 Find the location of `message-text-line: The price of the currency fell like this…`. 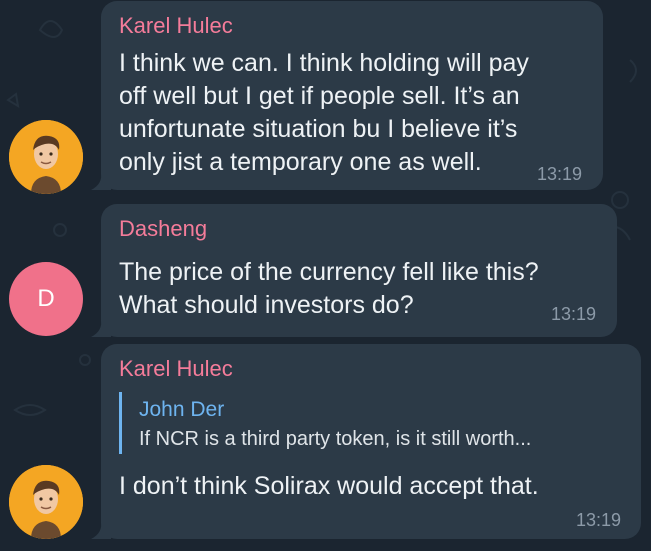

message-text-line: The price of the currency fell like this… is located at coordinates (329, 272).